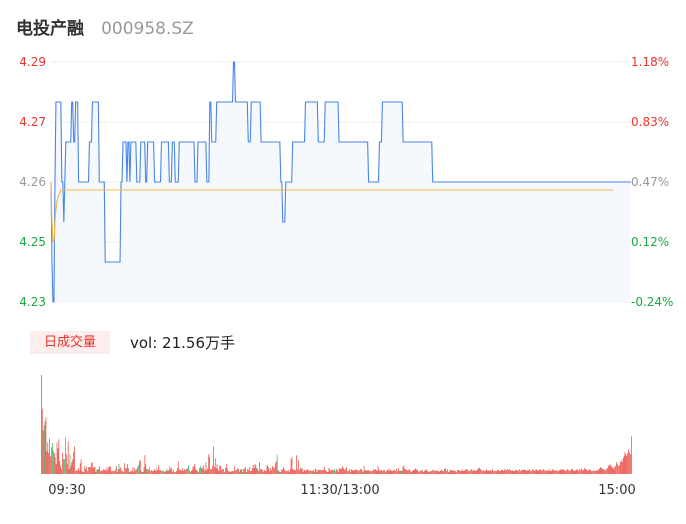  What do you see at coordinates (70, 342) in the screenshot?
I see `daily-volume-badge: 日成交量` at bounding box center [70, 342].